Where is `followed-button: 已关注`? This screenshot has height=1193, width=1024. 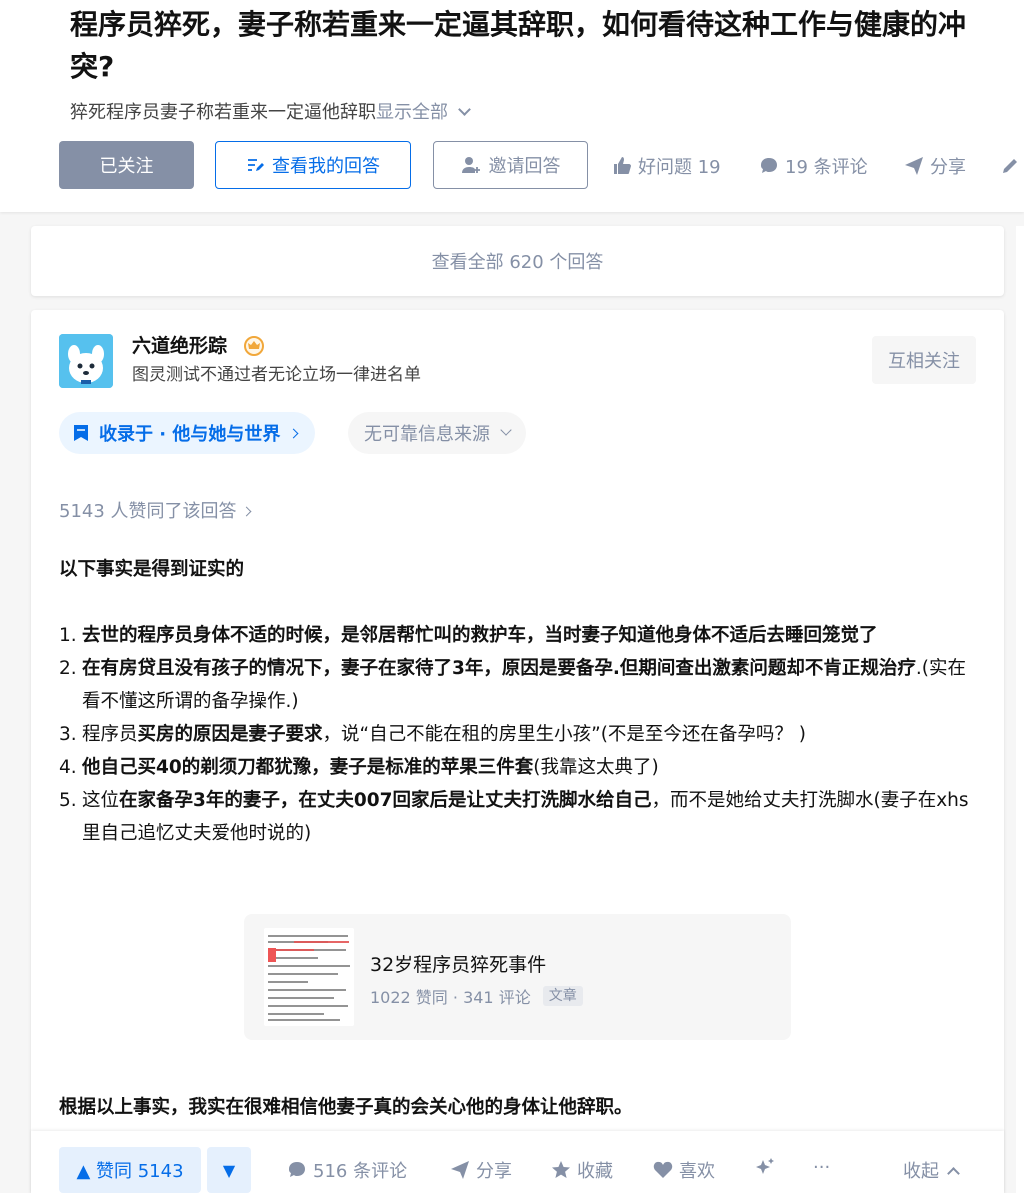
followed-button: 已关注 is located at coordinates (126, 165).